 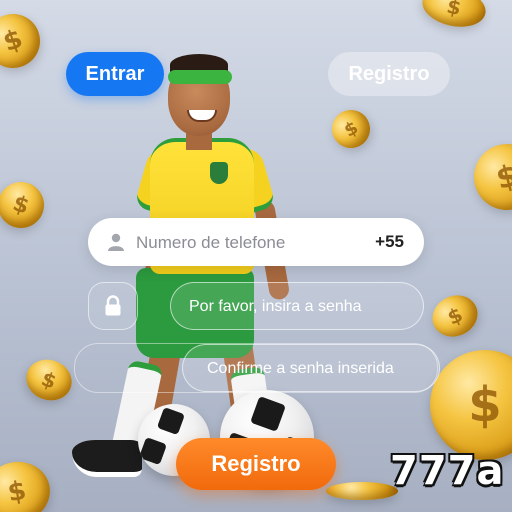 I want to click on lock-icon, so click(x=113, y=305).